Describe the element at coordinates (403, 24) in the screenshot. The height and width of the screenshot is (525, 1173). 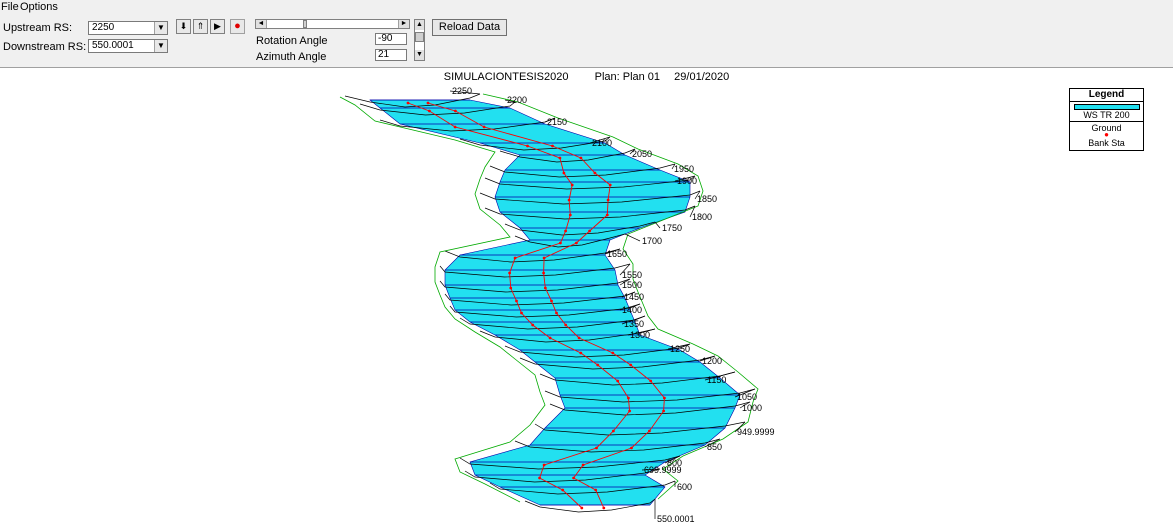
I see `scroll-right-icon: ►` at that location.